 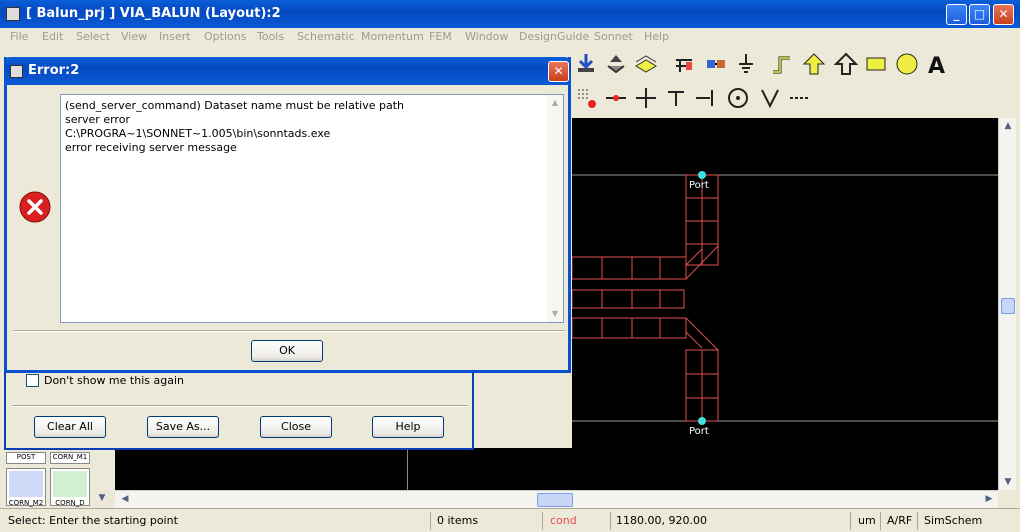 What do you see at coordinates (392, 36) in the screenshot?
I see `menu-momentum: Momentum` at bounding box center [392, 36].